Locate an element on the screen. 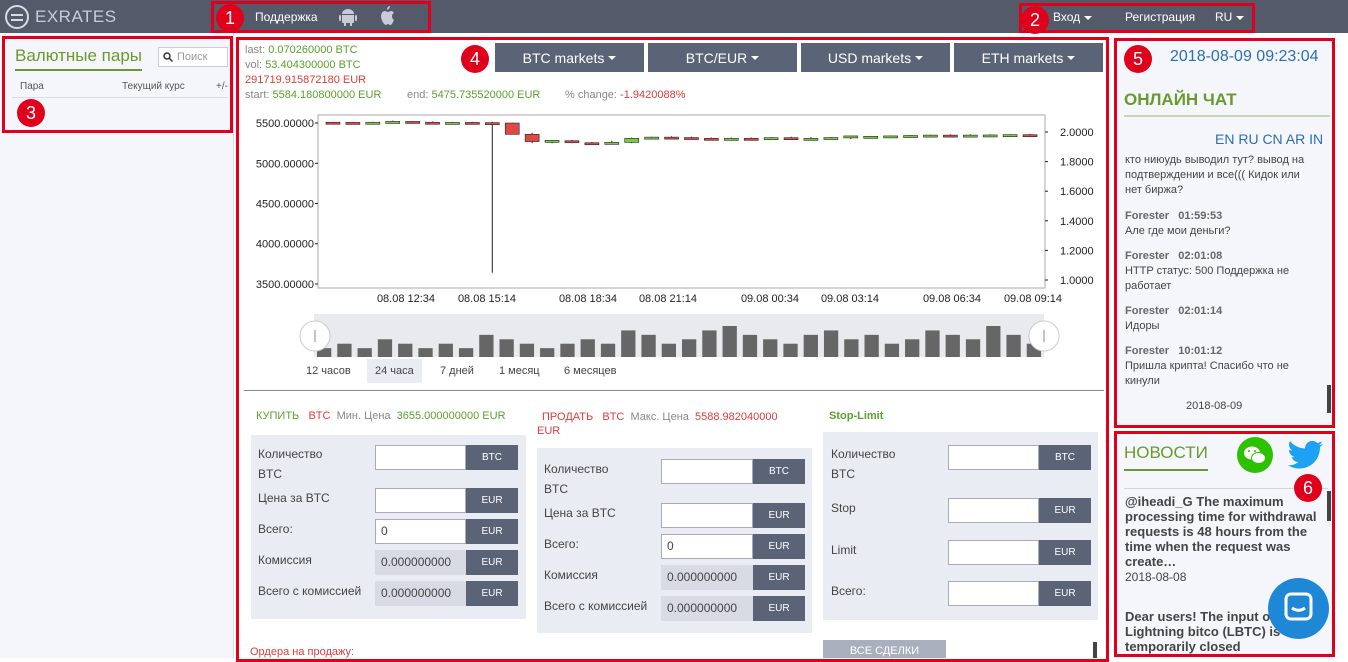 Image resolution: width=1348 pixels, height=662 pixels. annotation-badge: 6 is located at coordinates (1308, 488).